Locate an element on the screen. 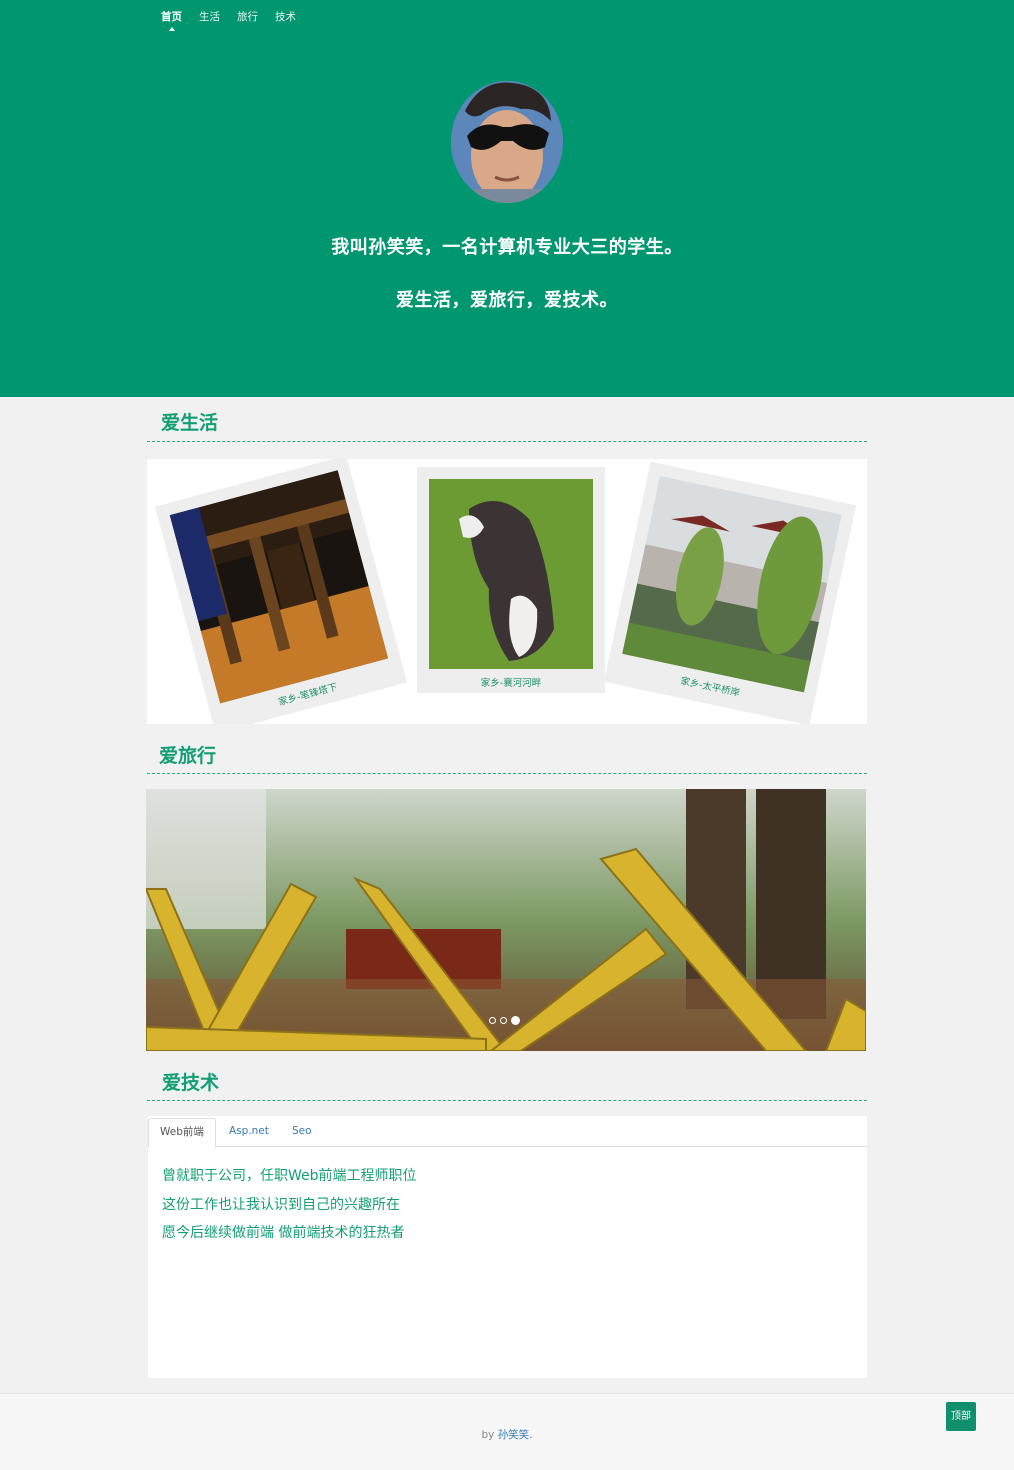  footer-by-label: by is located at coordinates (489, 1435).